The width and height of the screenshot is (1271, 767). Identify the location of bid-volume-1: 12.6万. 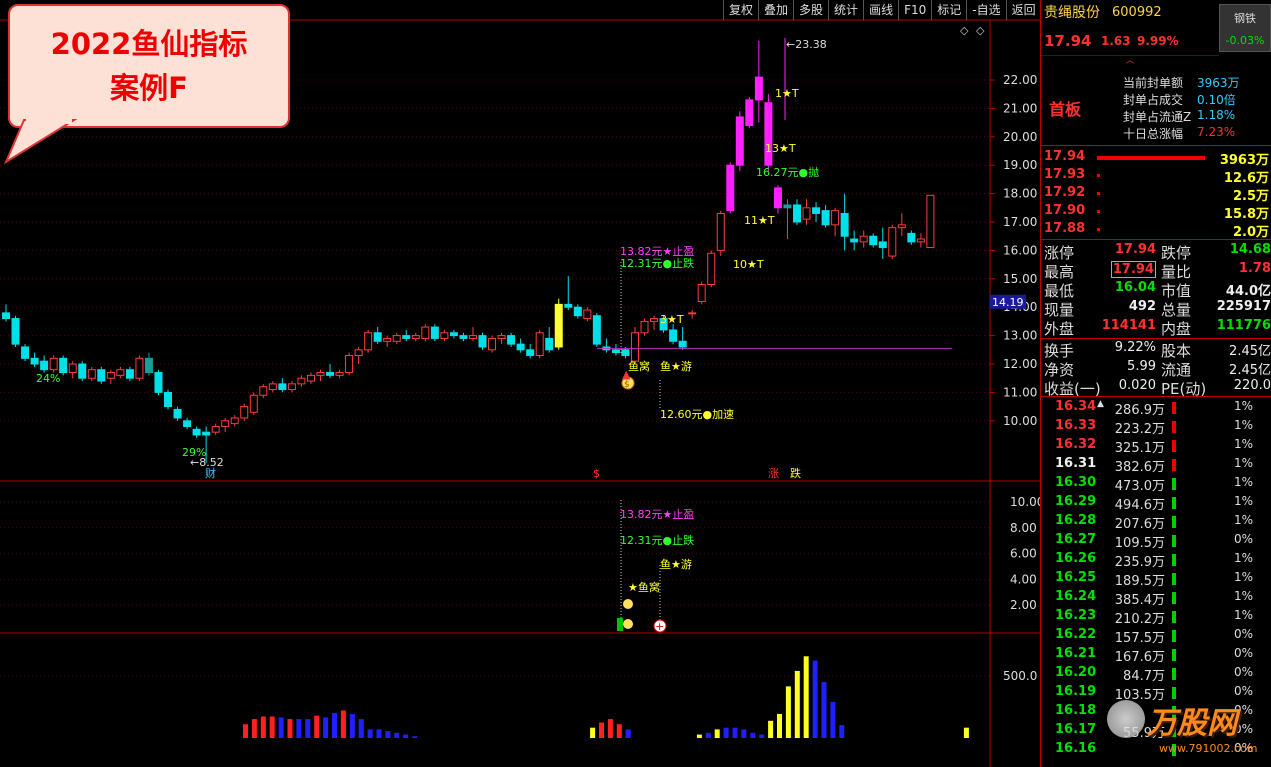
(1246, 178).